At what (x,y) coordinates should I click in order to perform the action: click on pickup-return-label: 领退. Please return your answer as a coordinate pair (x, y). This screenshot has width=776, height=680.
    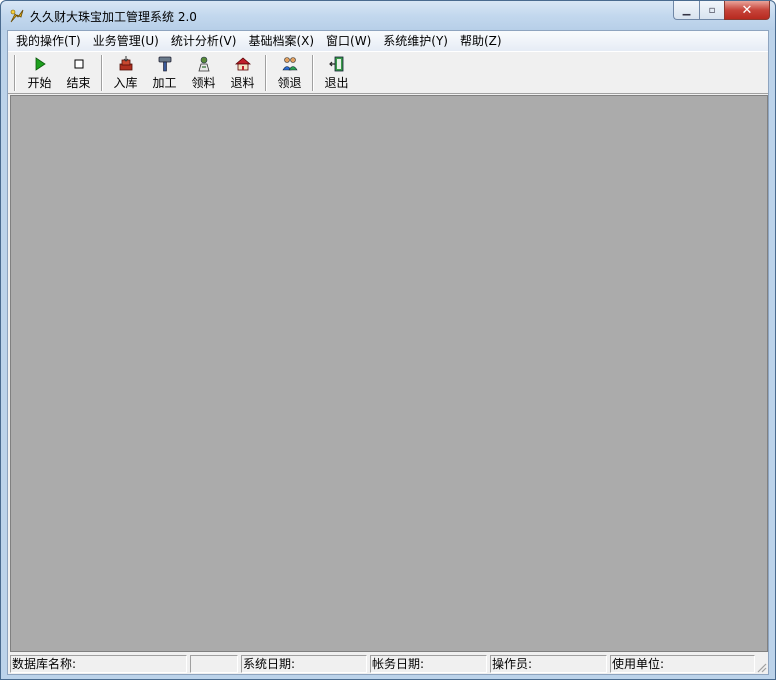
    Looking at the image, I should click on (289, 83).